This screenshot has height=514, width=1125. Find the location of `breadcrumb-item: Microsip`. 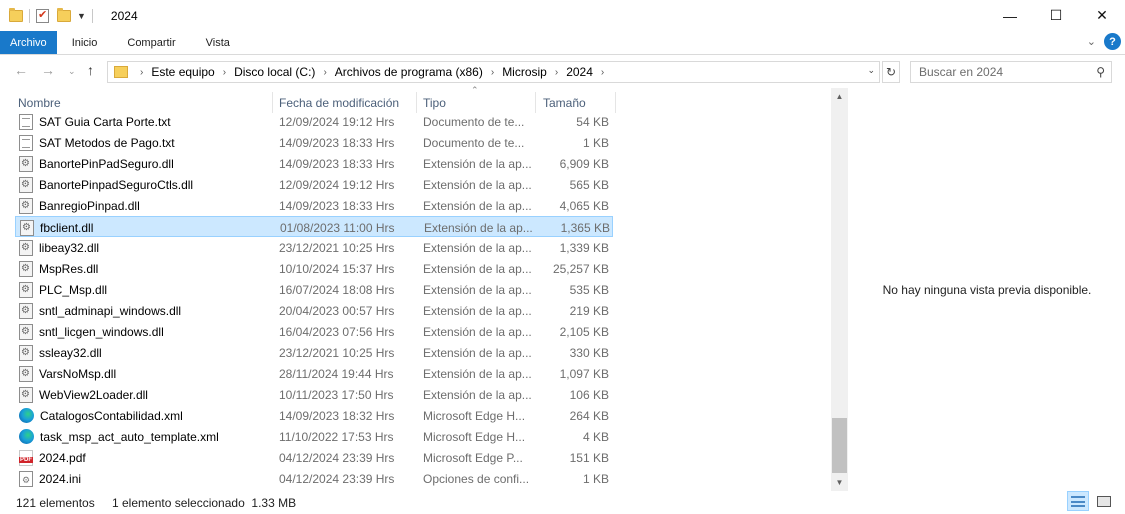

breadcrumb-item: Microsip is located at coordinates (524, 72).